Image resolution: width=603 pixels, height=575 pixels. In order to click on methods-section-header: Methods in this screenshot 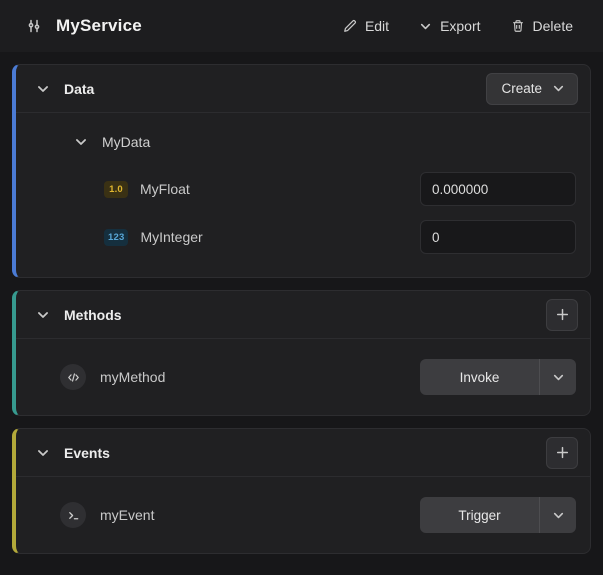, I will do `click(303, 315)`.